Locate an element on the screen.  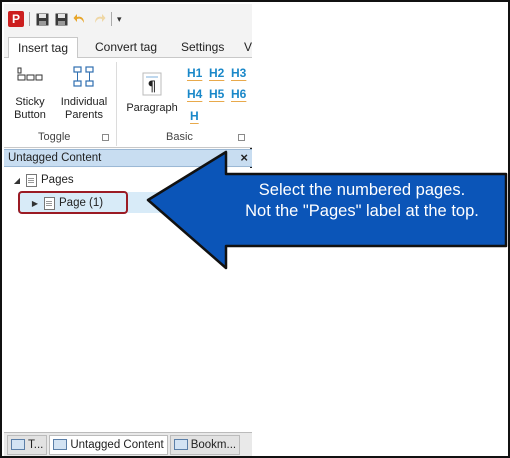
basic-group-launcher-icon is located at coordinates (241, 137).